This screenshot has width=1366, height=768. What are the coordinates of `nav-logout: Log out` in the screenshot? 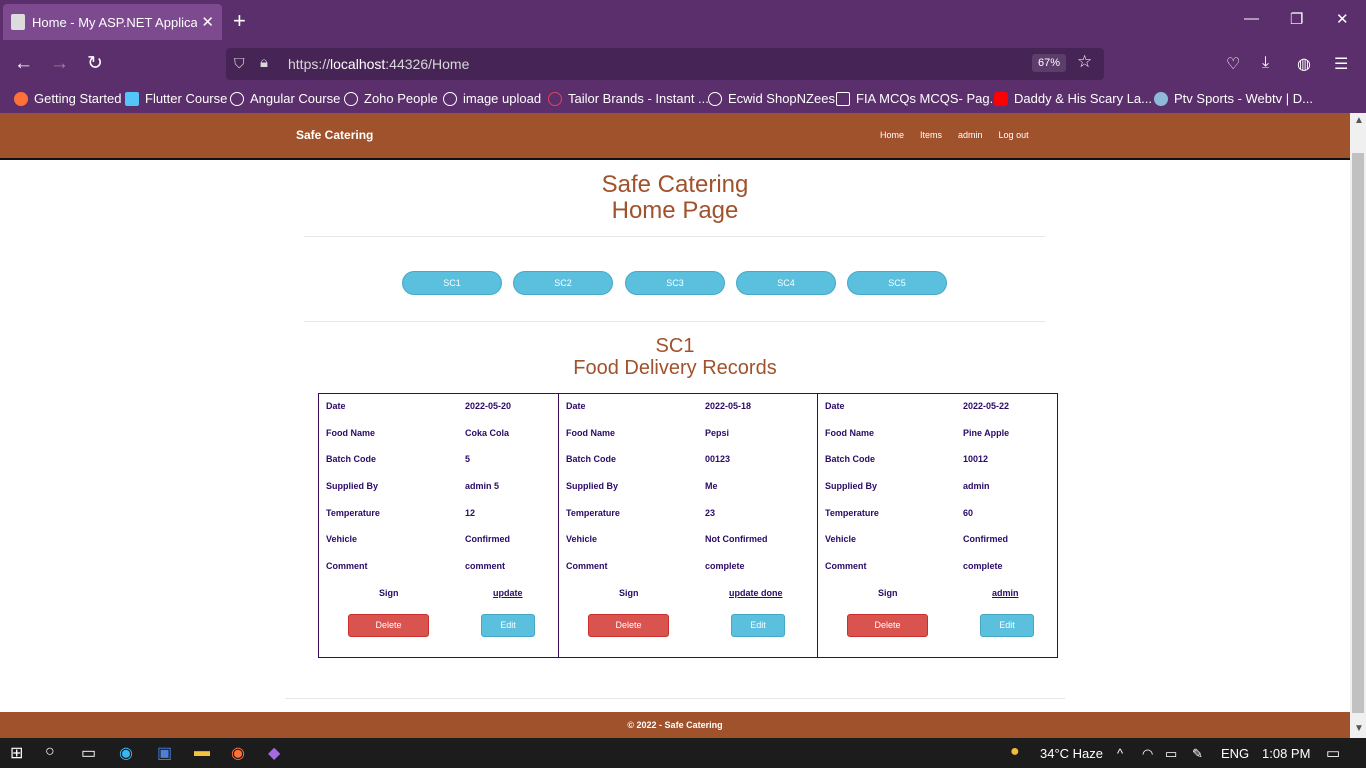 It's located at (1014, 135).